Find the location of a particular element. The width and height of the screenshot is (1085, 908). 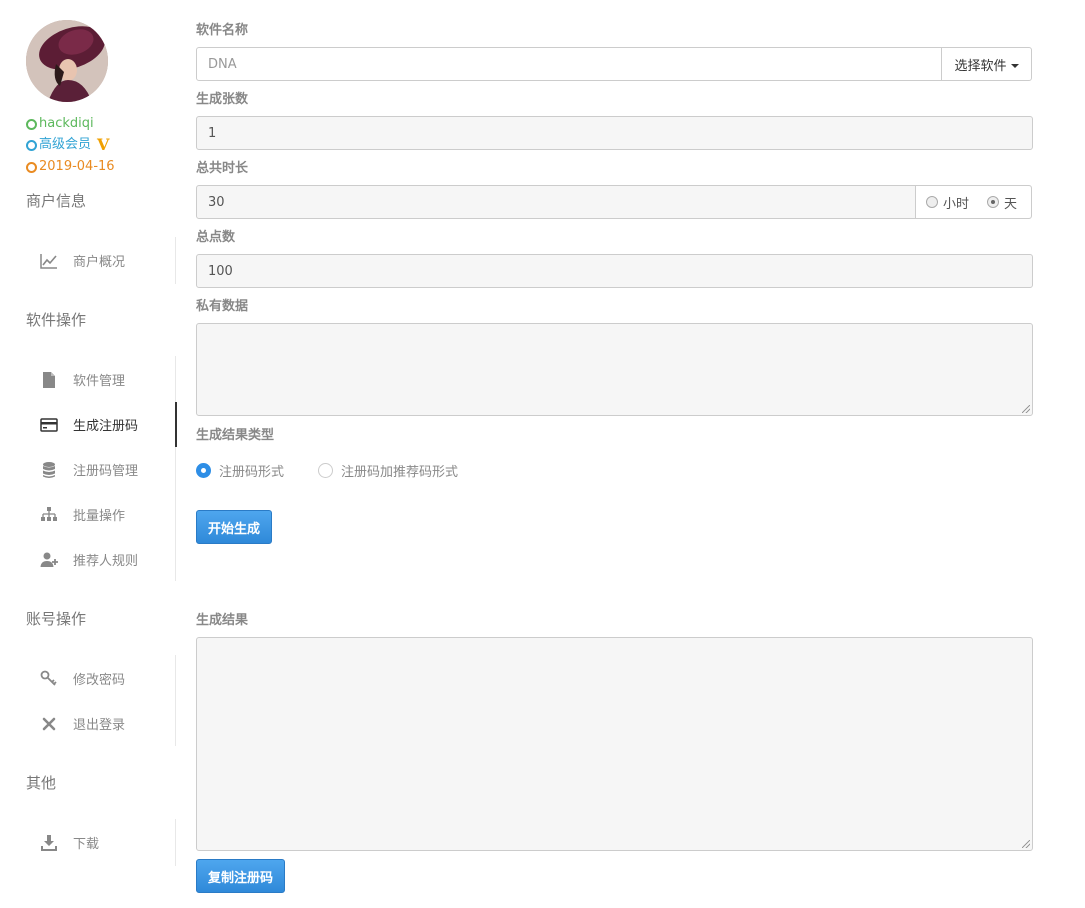

private-data-label: 私有数据 is located at coordinates (222, 306).